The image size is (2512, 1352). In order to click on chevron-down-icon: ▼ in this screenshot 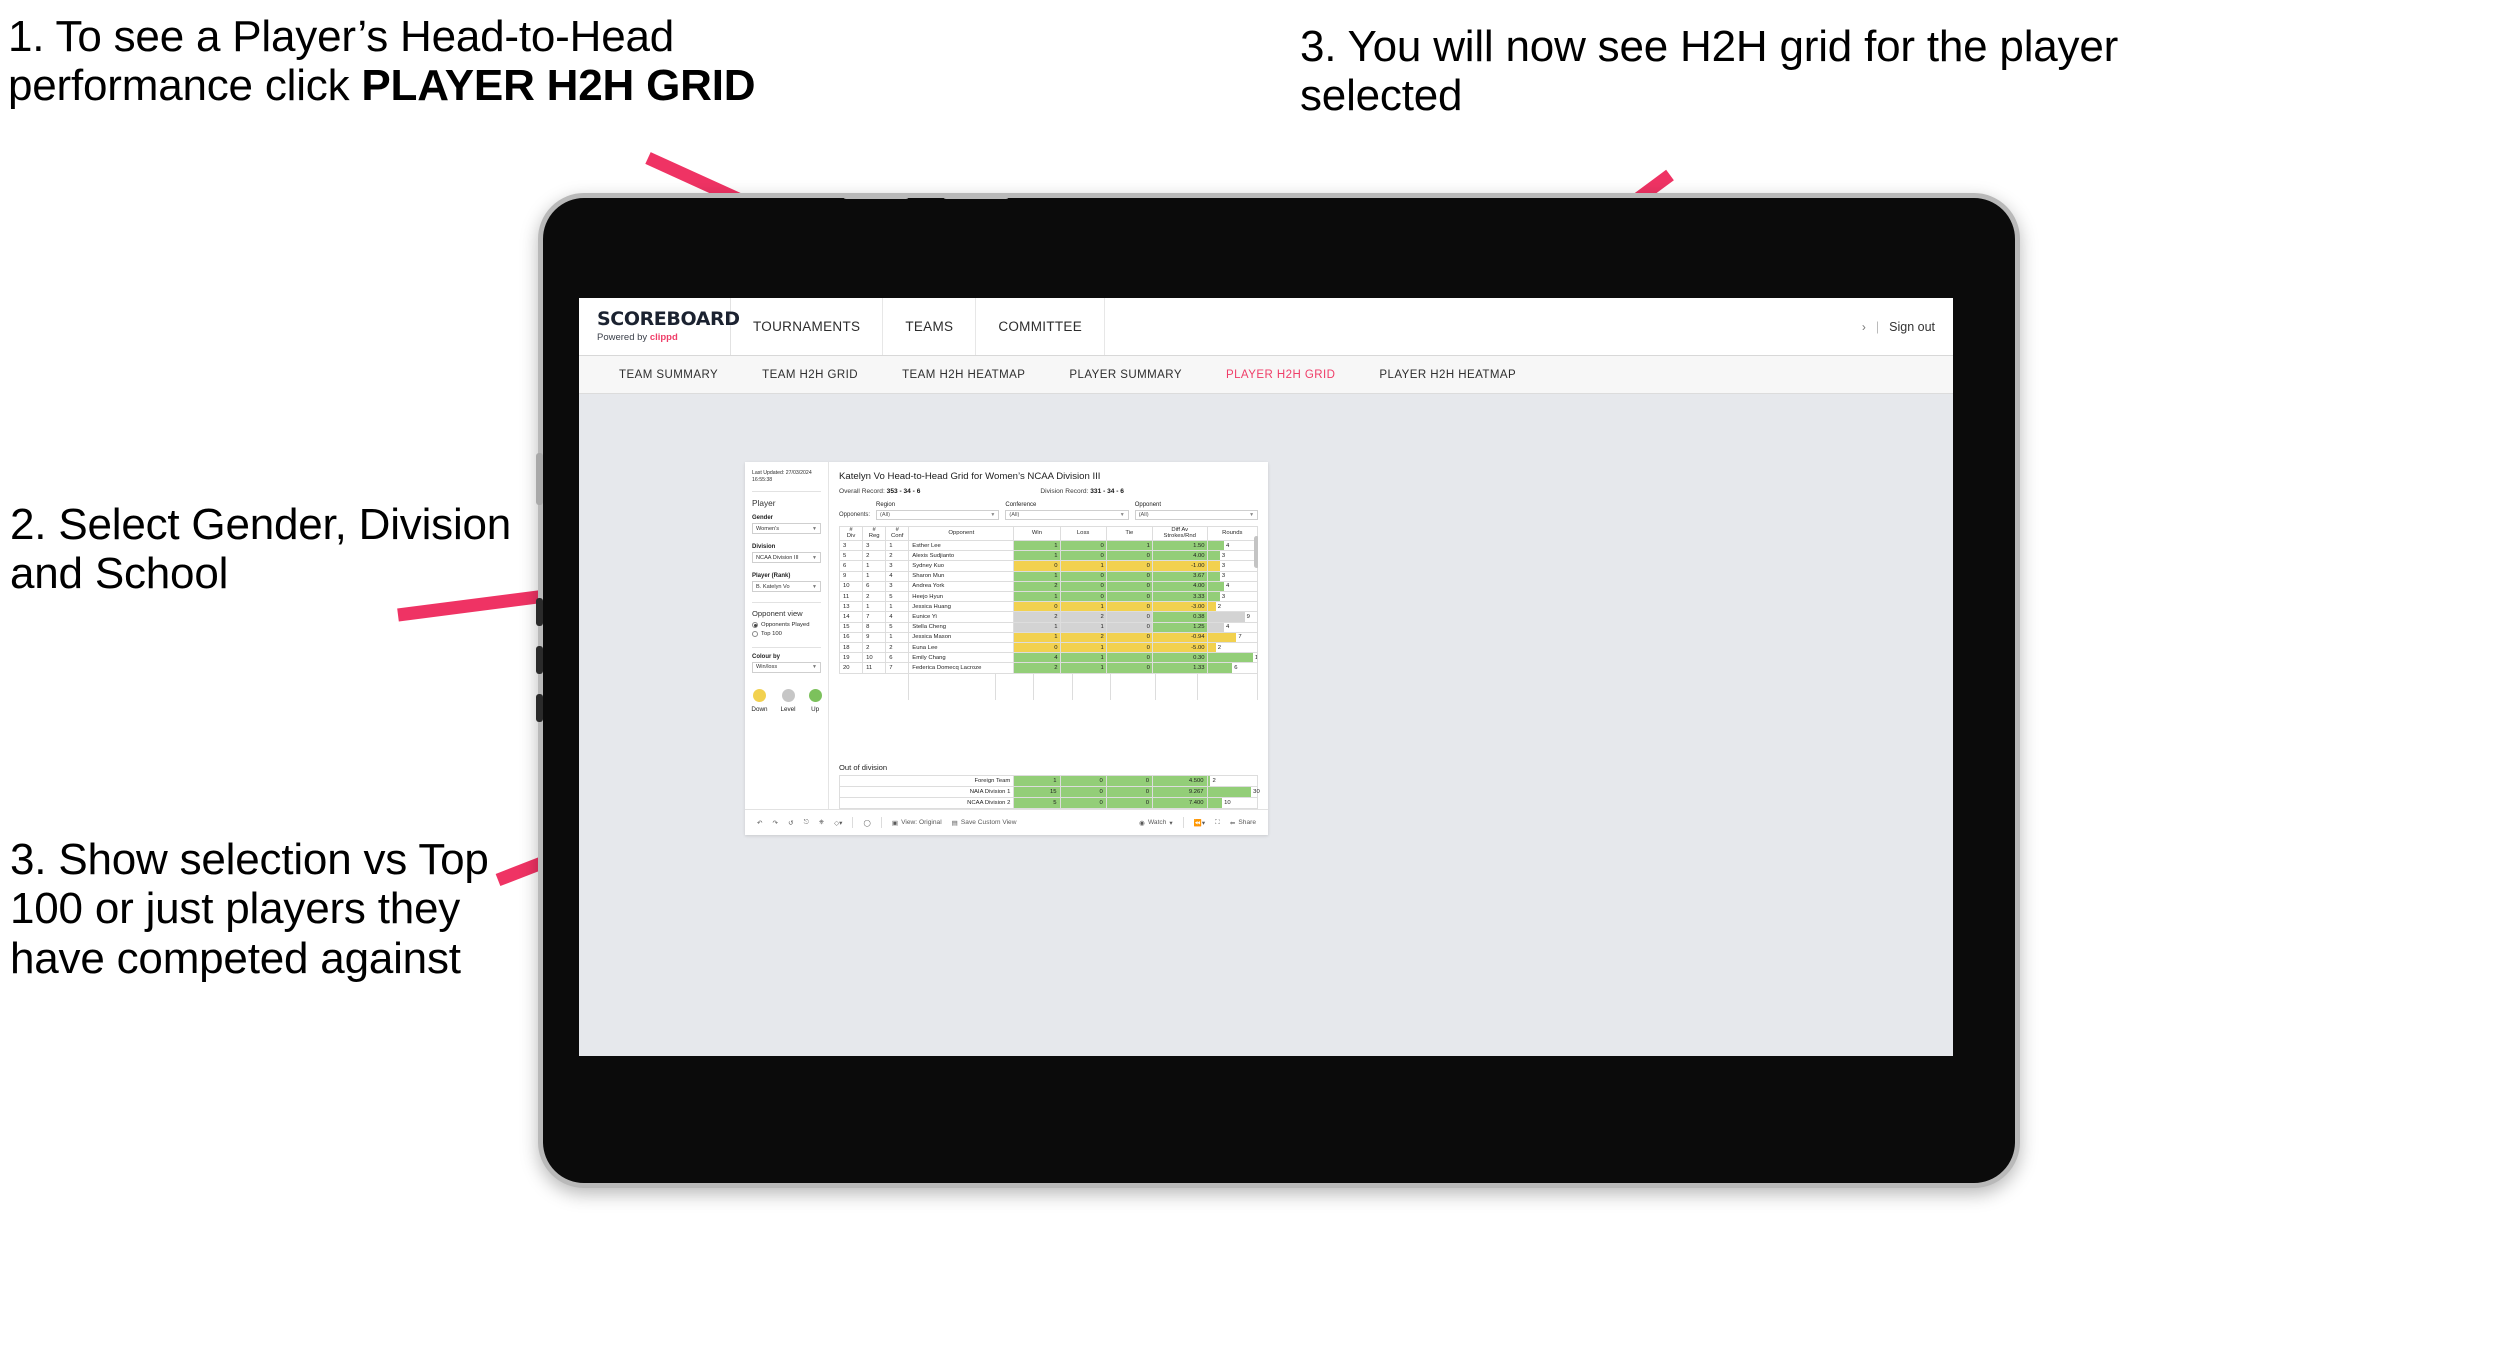, I will do `click(1252, 514)`.